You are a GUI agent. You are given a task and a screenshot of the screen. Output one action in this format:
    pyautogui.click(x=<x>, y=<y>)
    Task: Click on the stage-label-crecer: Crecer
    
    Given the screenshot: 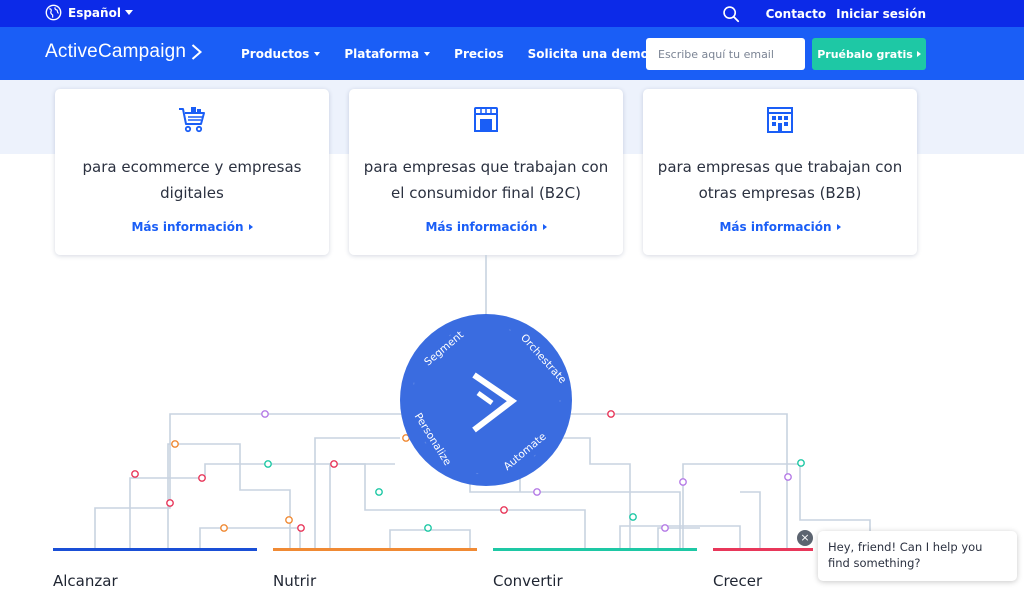 What is the action you would take?
    pyautogui.click(x=738, y=581)
    